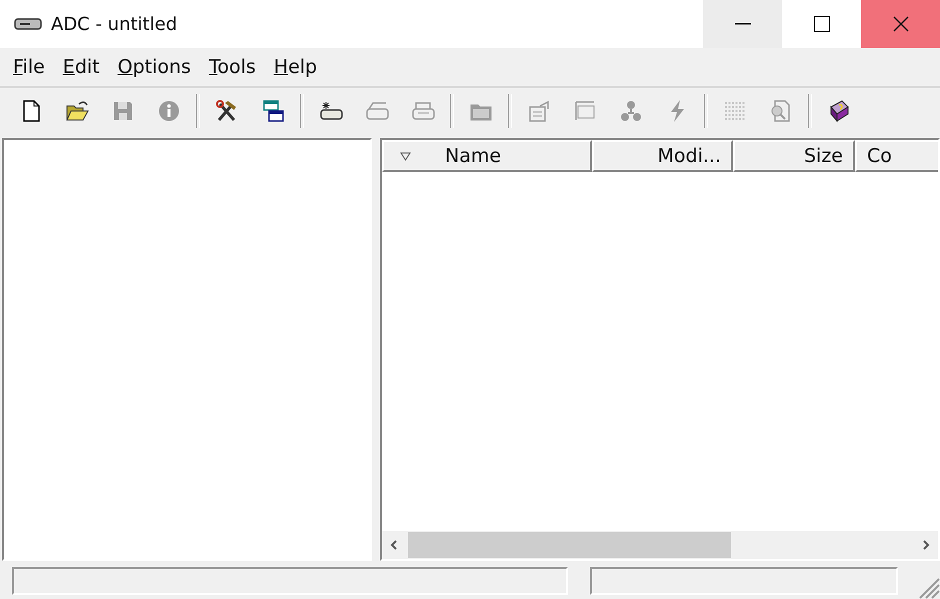 This screenshot has height=599, width=940. Describe the element at coordinates (154, 67) in the screenshot. I see `menu-item: Options` at that location.